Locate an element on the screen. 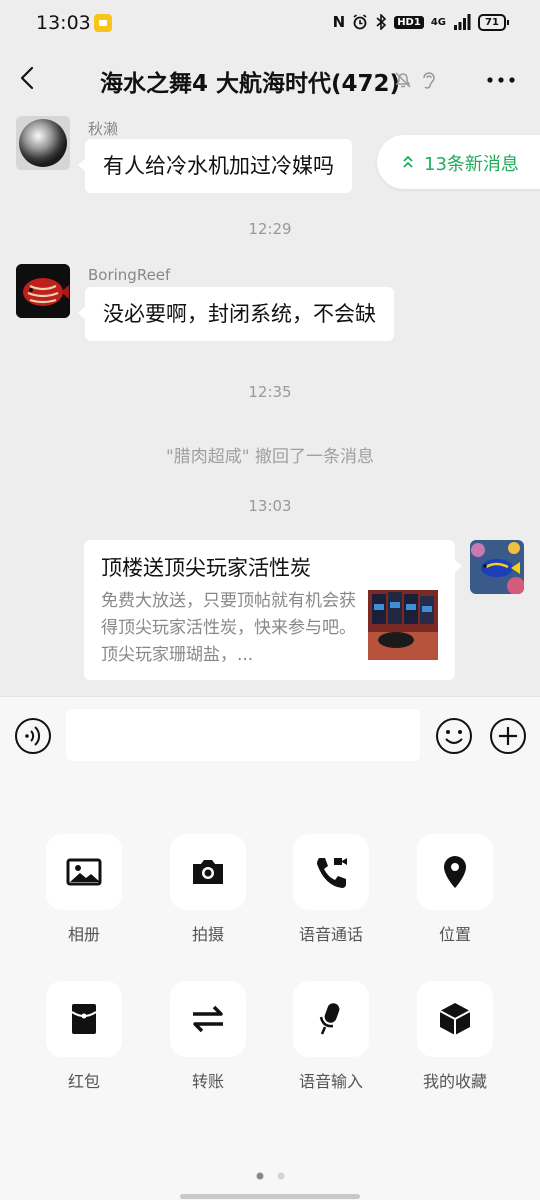 This screenshot has width=540, height=1200. recall-notice: "腊肉超咸" 撤回了一条消息 is located at coordinates (270, 457).